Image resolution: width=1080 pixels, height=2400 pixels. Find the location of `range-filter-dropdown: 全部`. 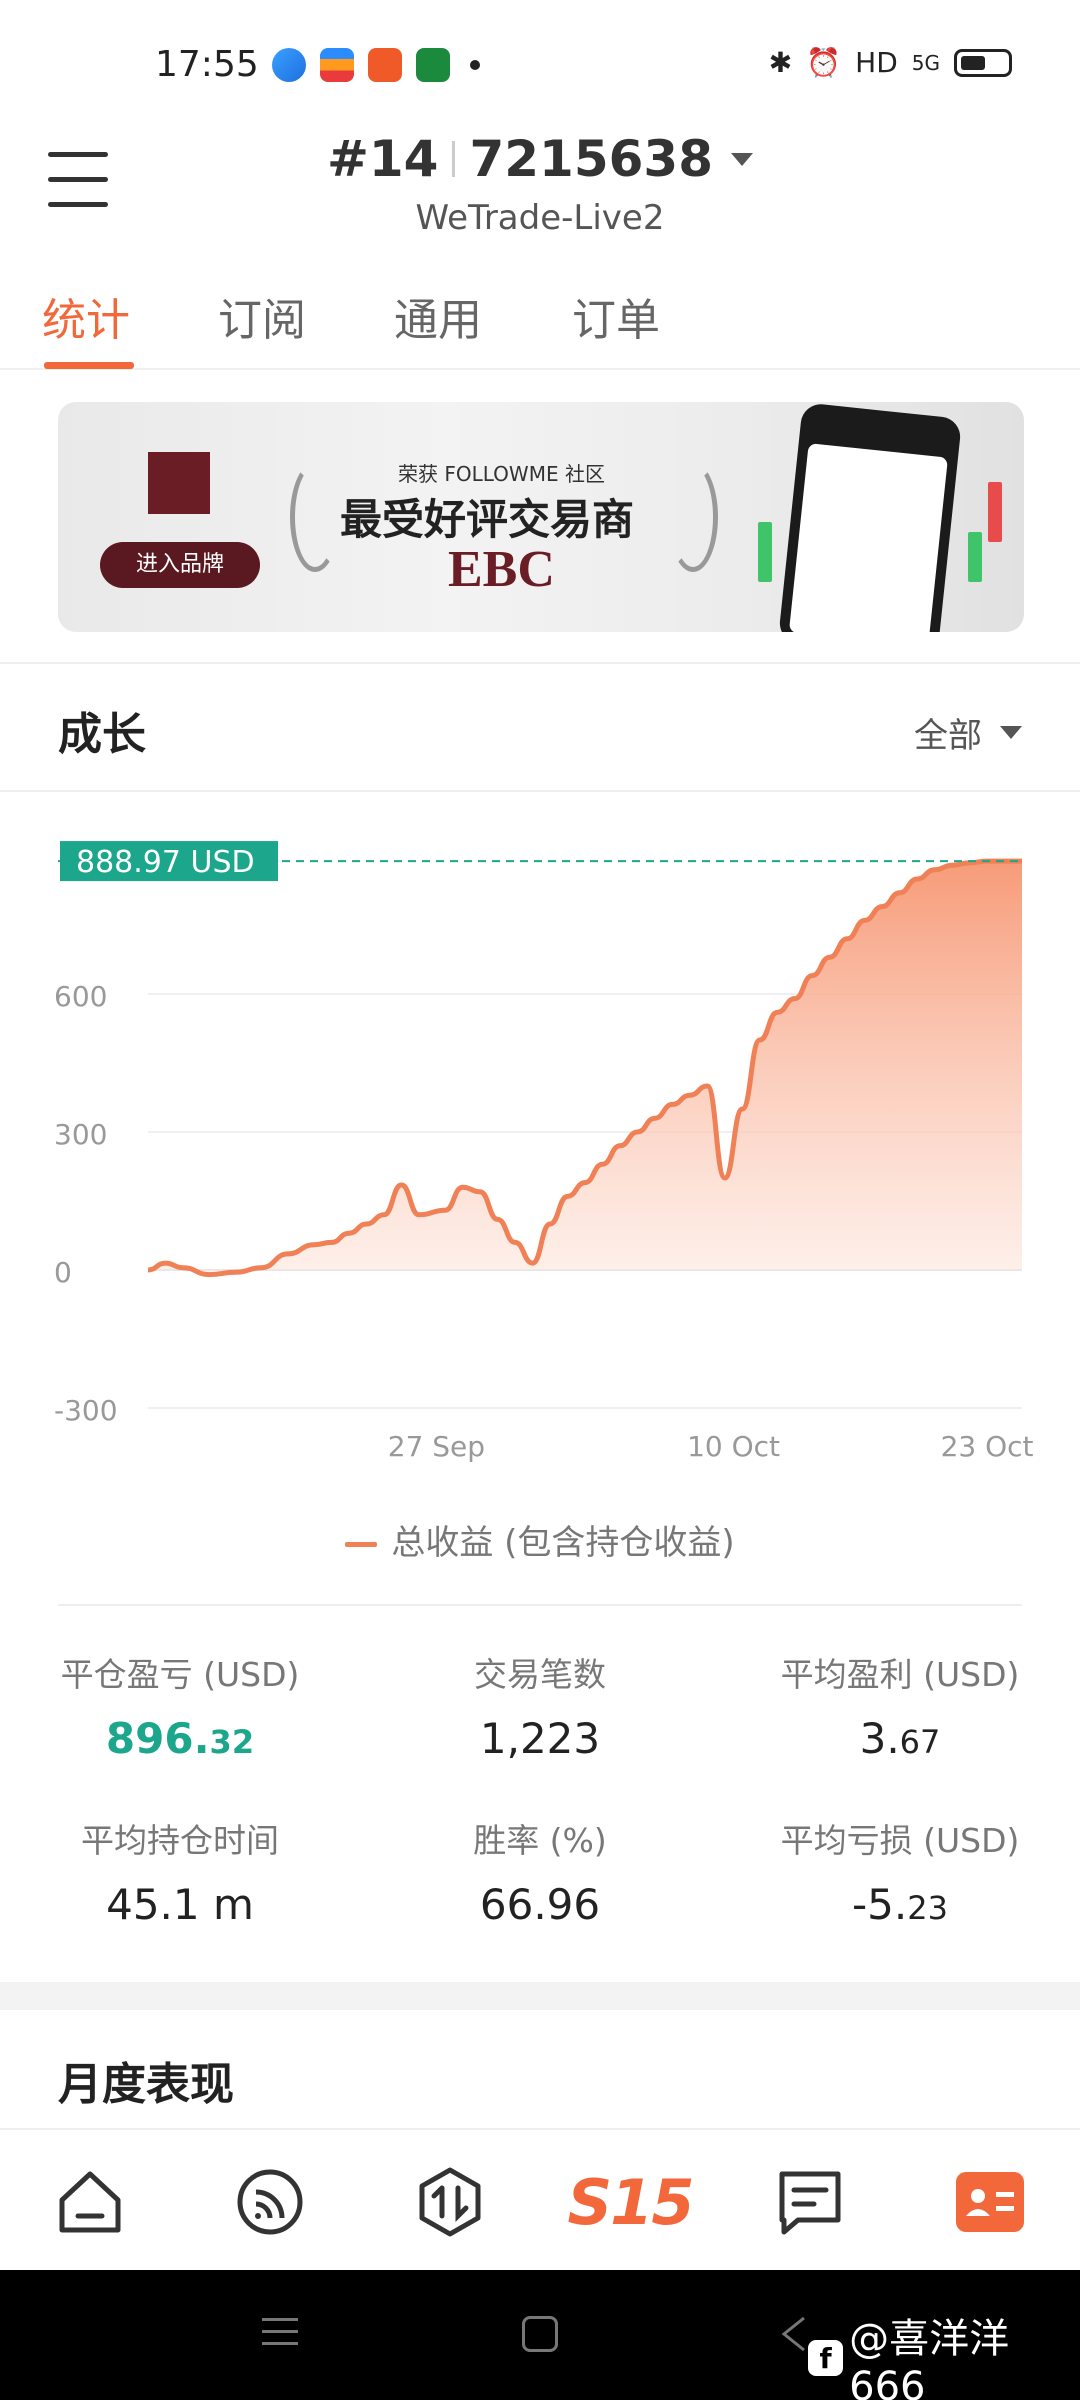

range-filter-dropdown: 全部 is located at coordinates (968, 732).